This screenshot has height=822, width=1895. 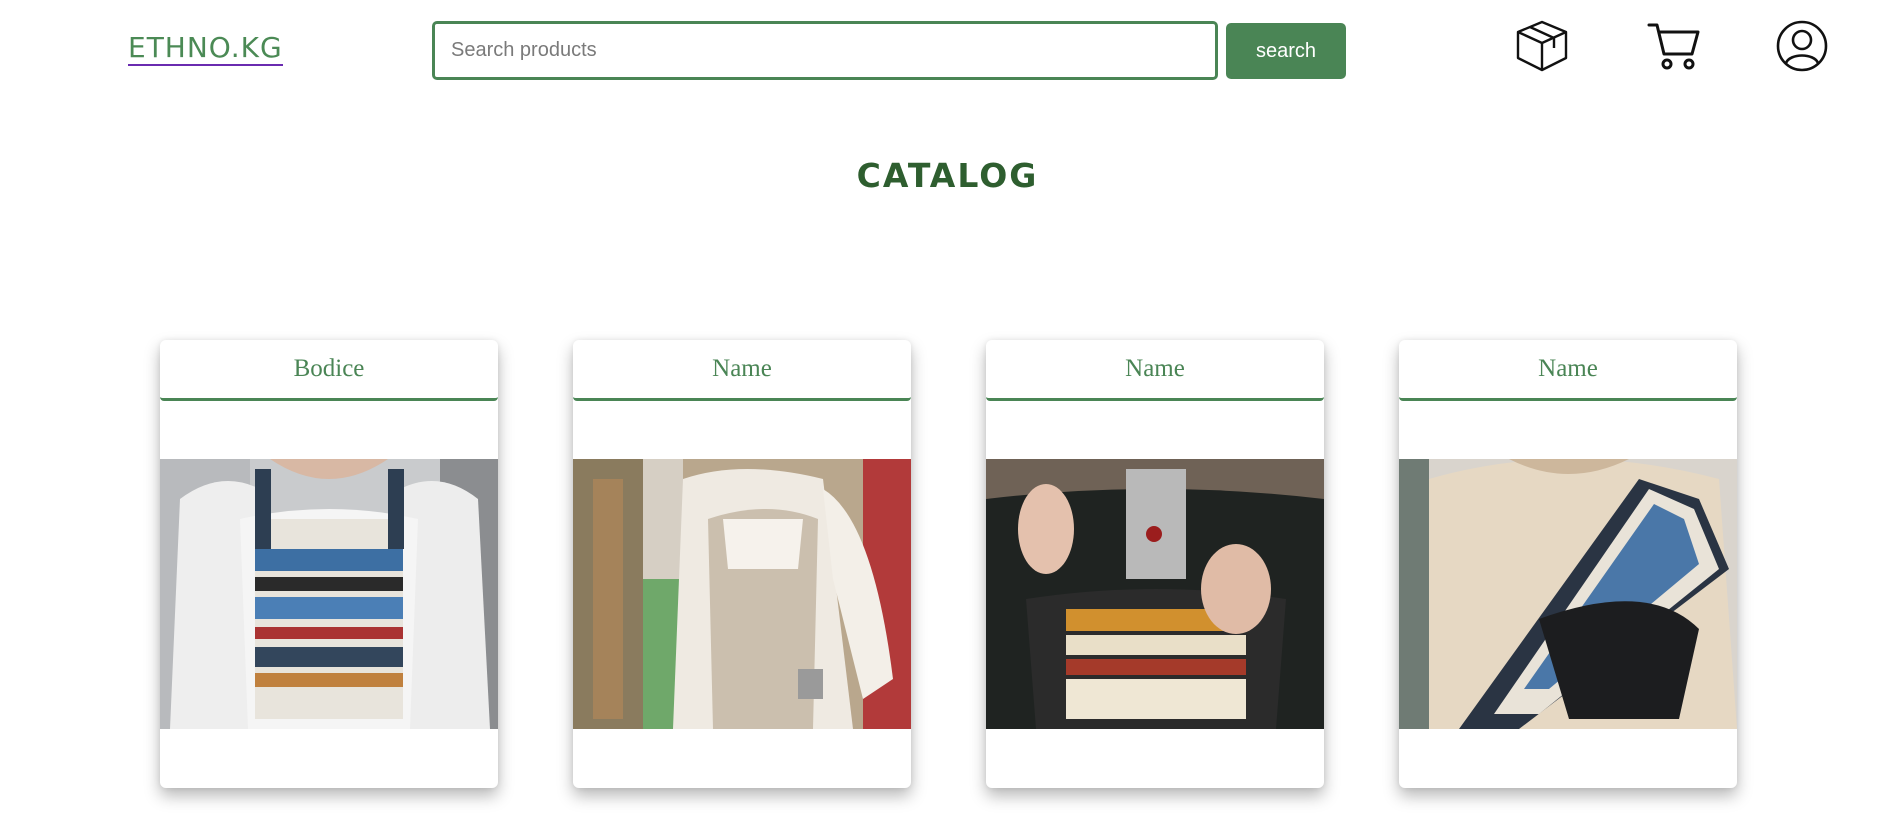 I want to click on cart-icon, so click(x=1674, y=46).